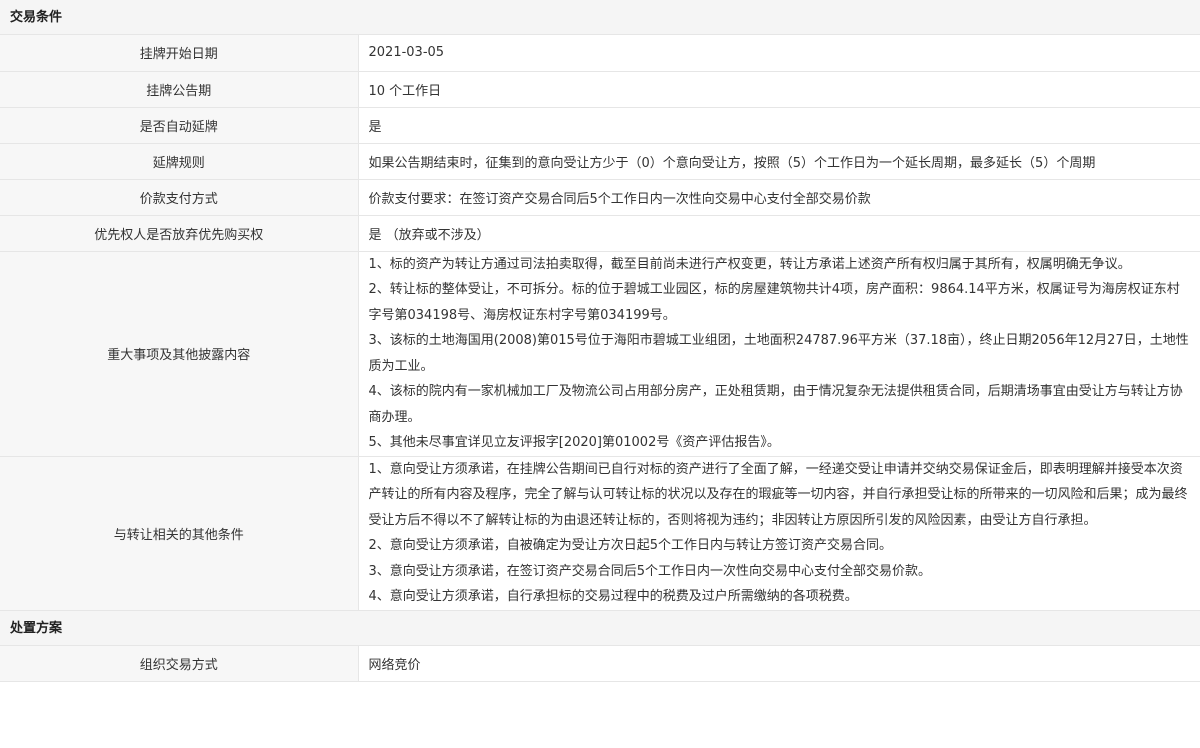  Describe the element at coordinates (179, 233) in the screenshot. I see `row-label: 优先权人是否放弃优先购买权` at that location.